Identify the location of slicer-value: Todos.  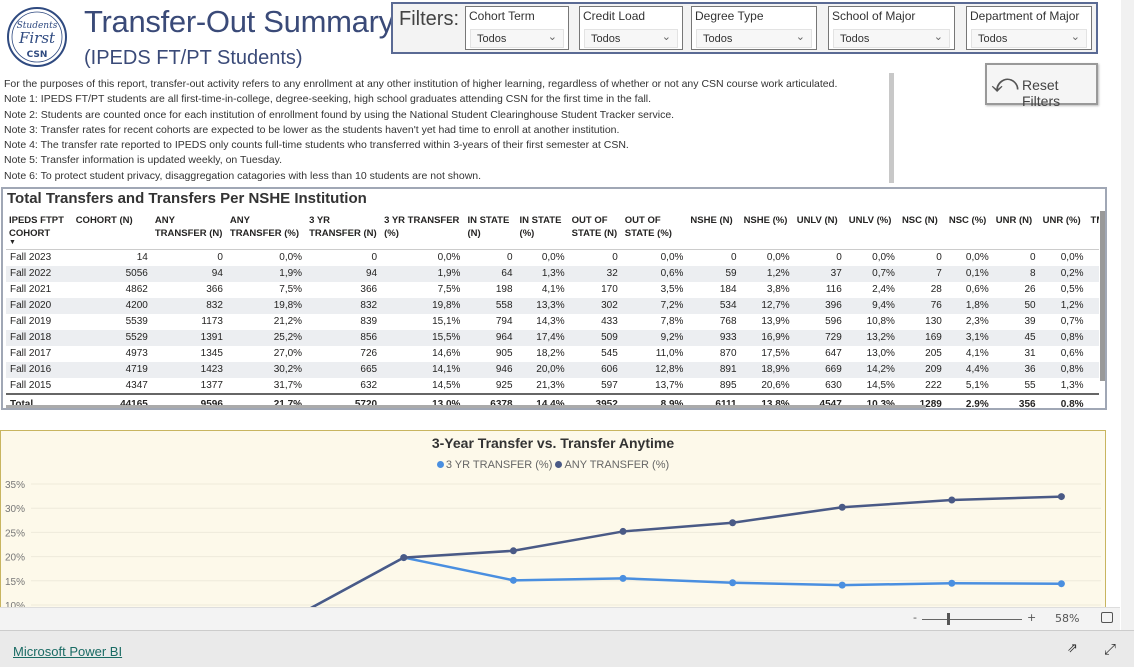
(606, 39).